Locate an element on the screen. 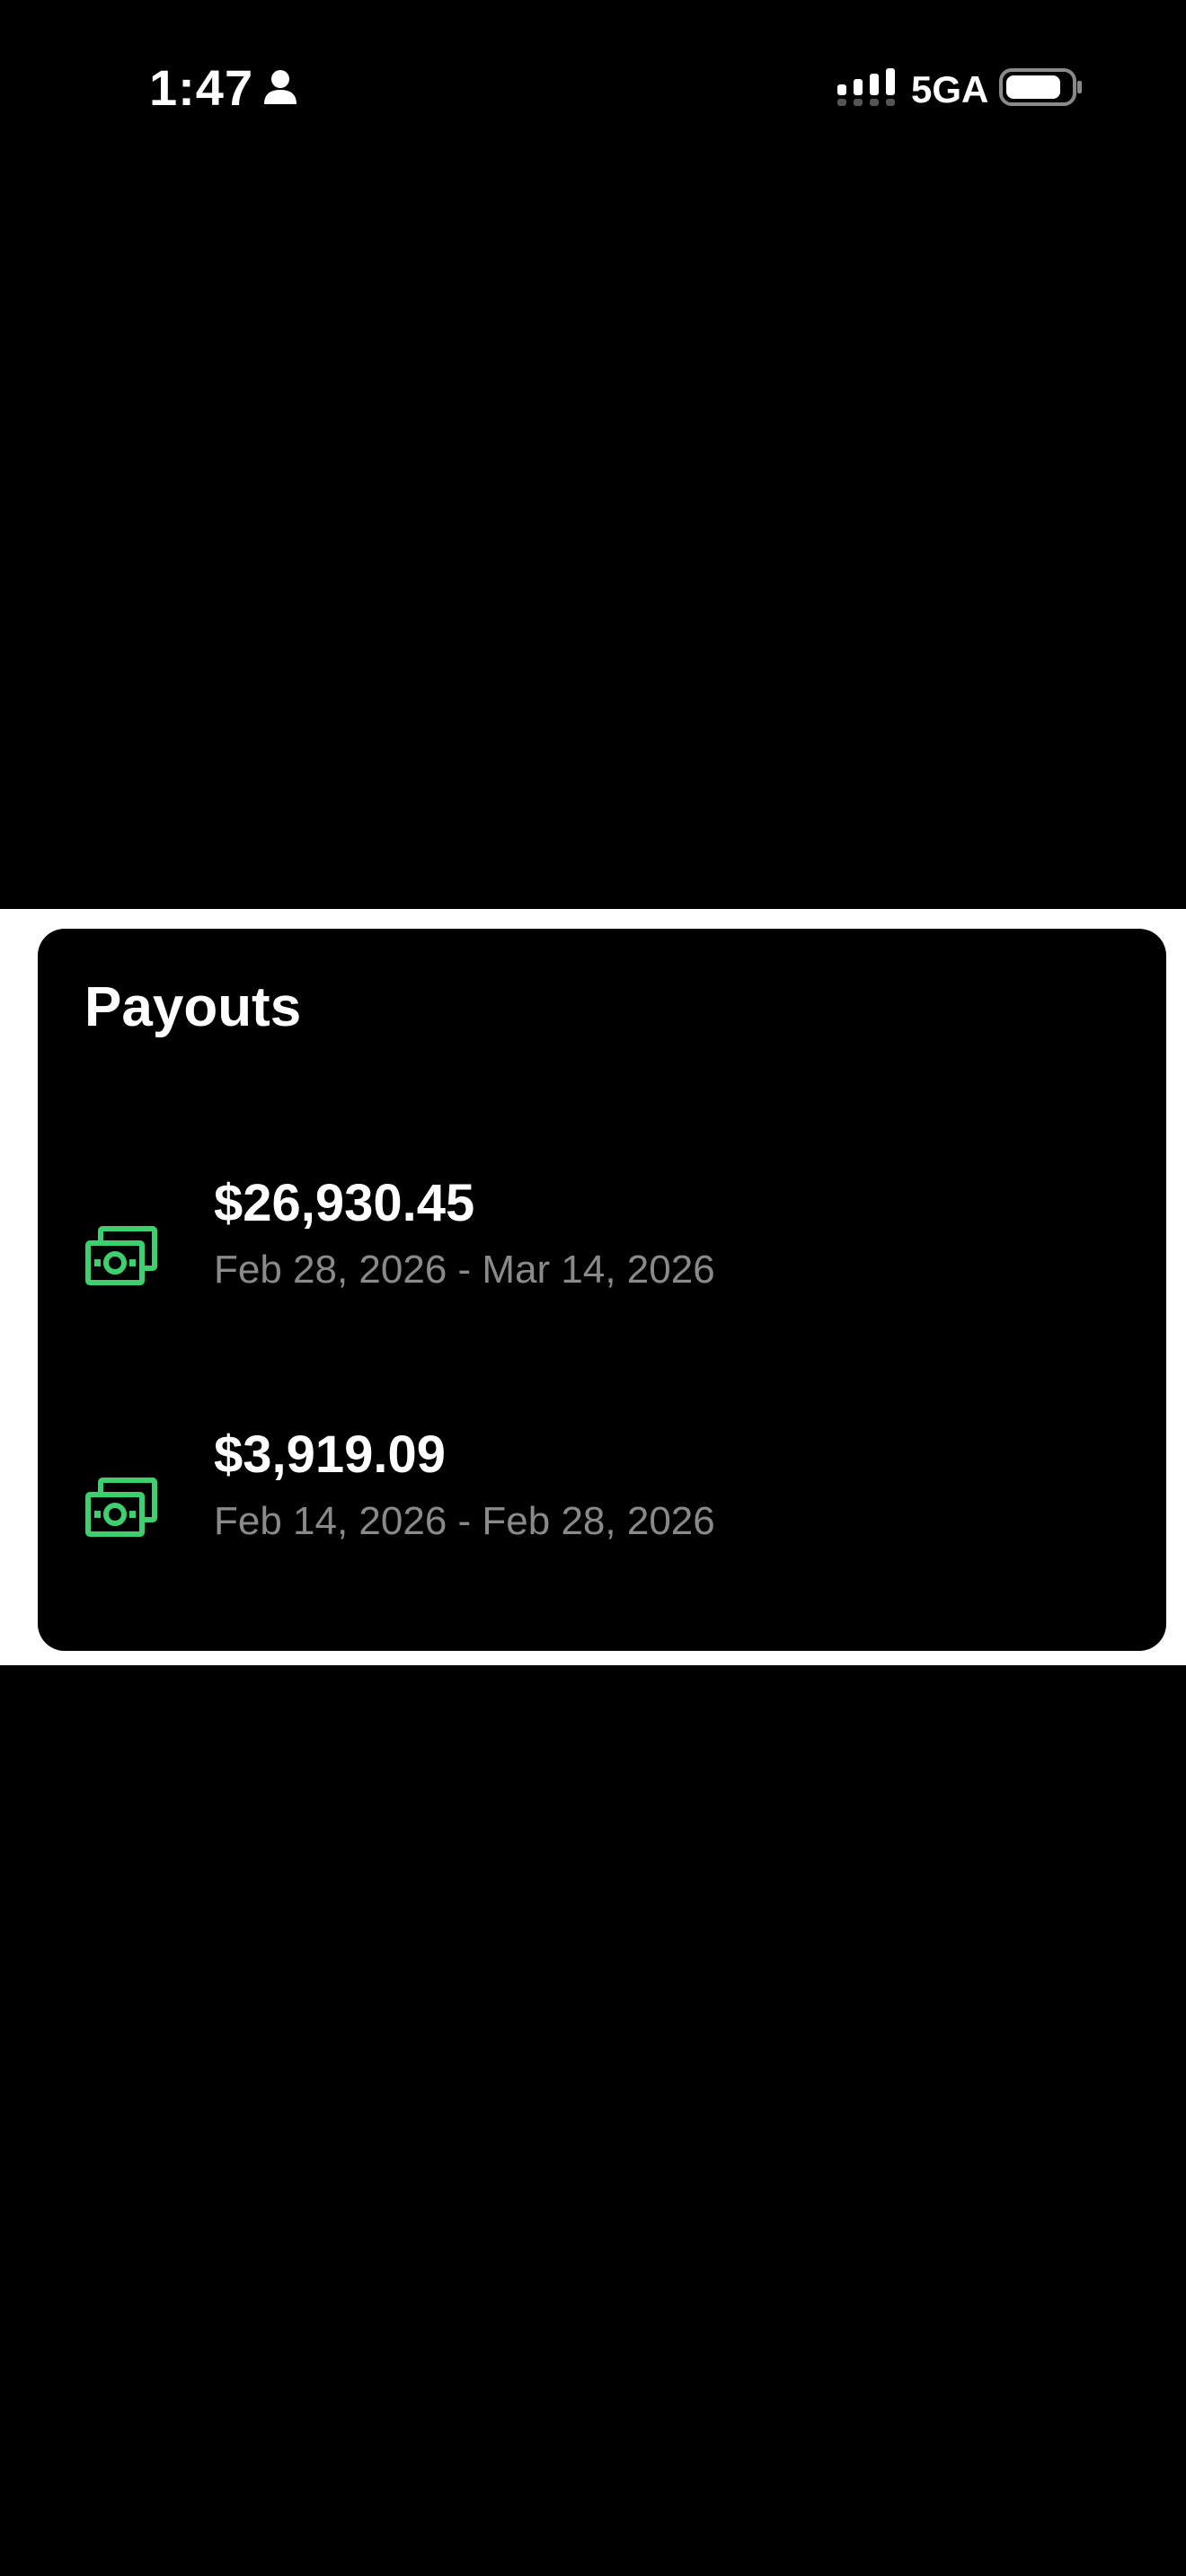  network-label: 5GA is located at coordinates (950, 89).